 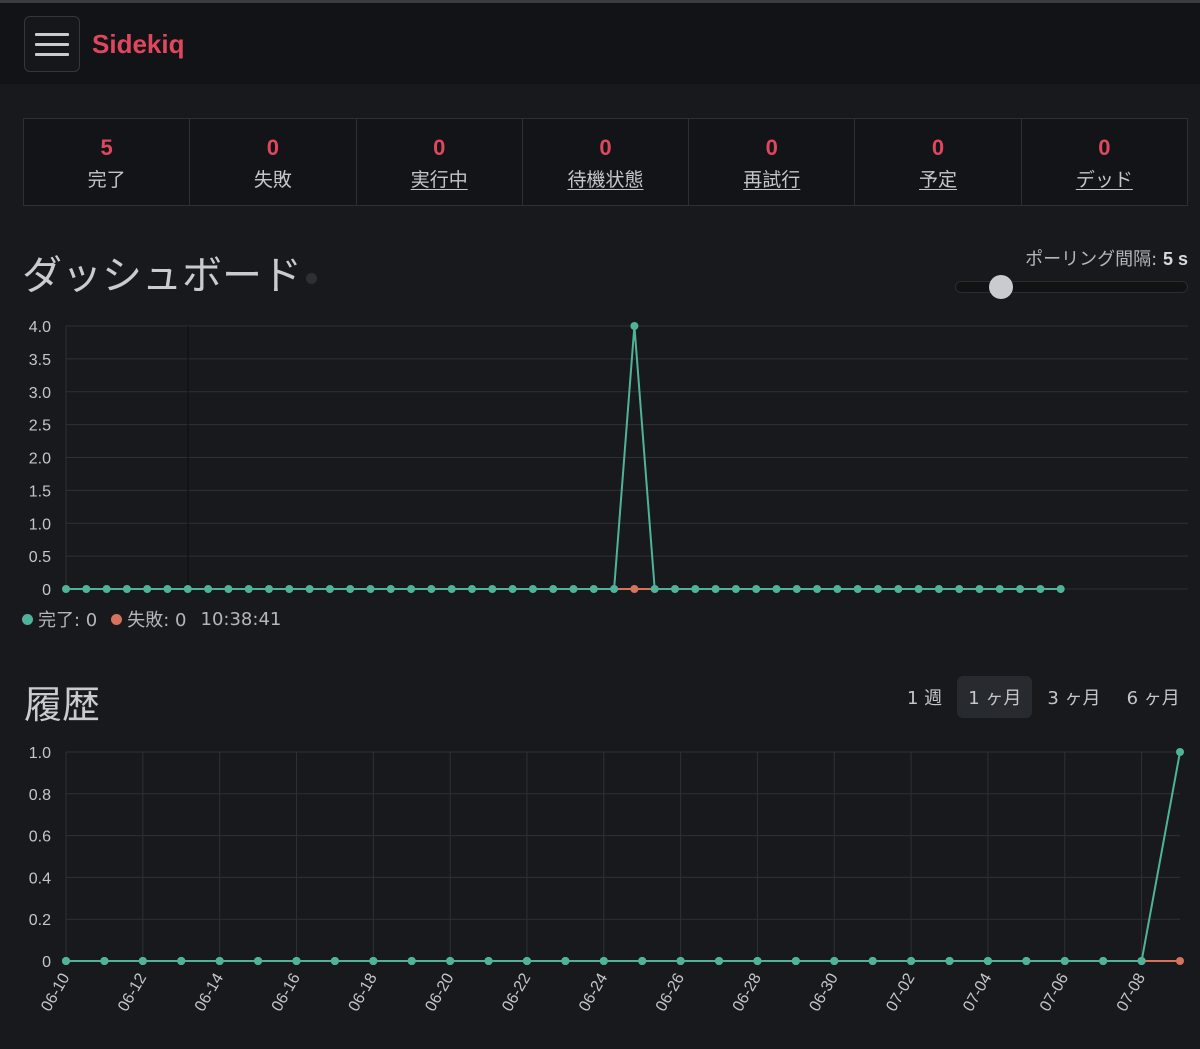 I want to click on x-tick-label: 06-28, so click(x=747, y=992).